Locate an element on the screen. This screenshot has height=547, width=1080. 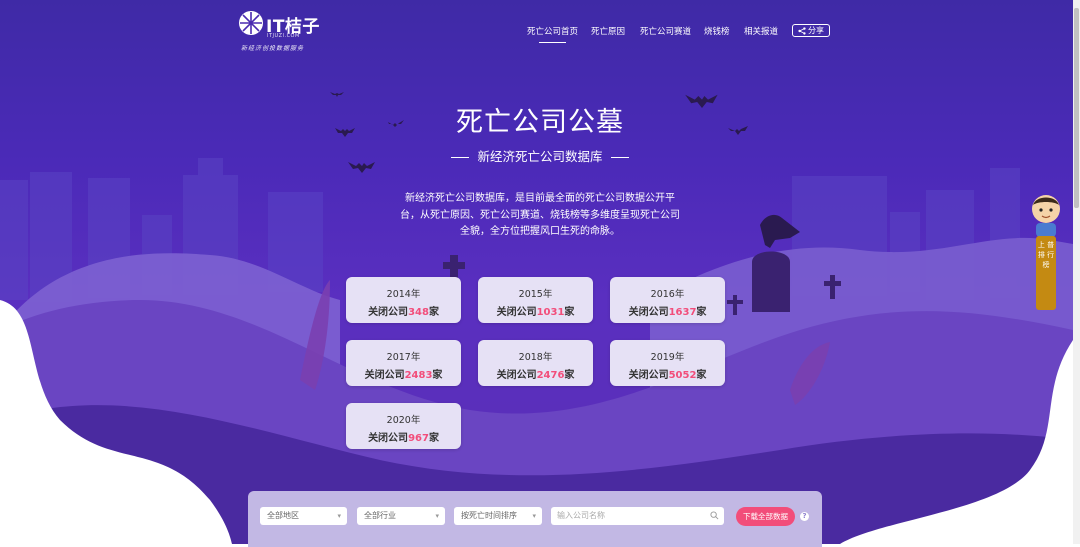
nav-item-tracks: 死亡公司赛道 is located at coordinates (665, 31).